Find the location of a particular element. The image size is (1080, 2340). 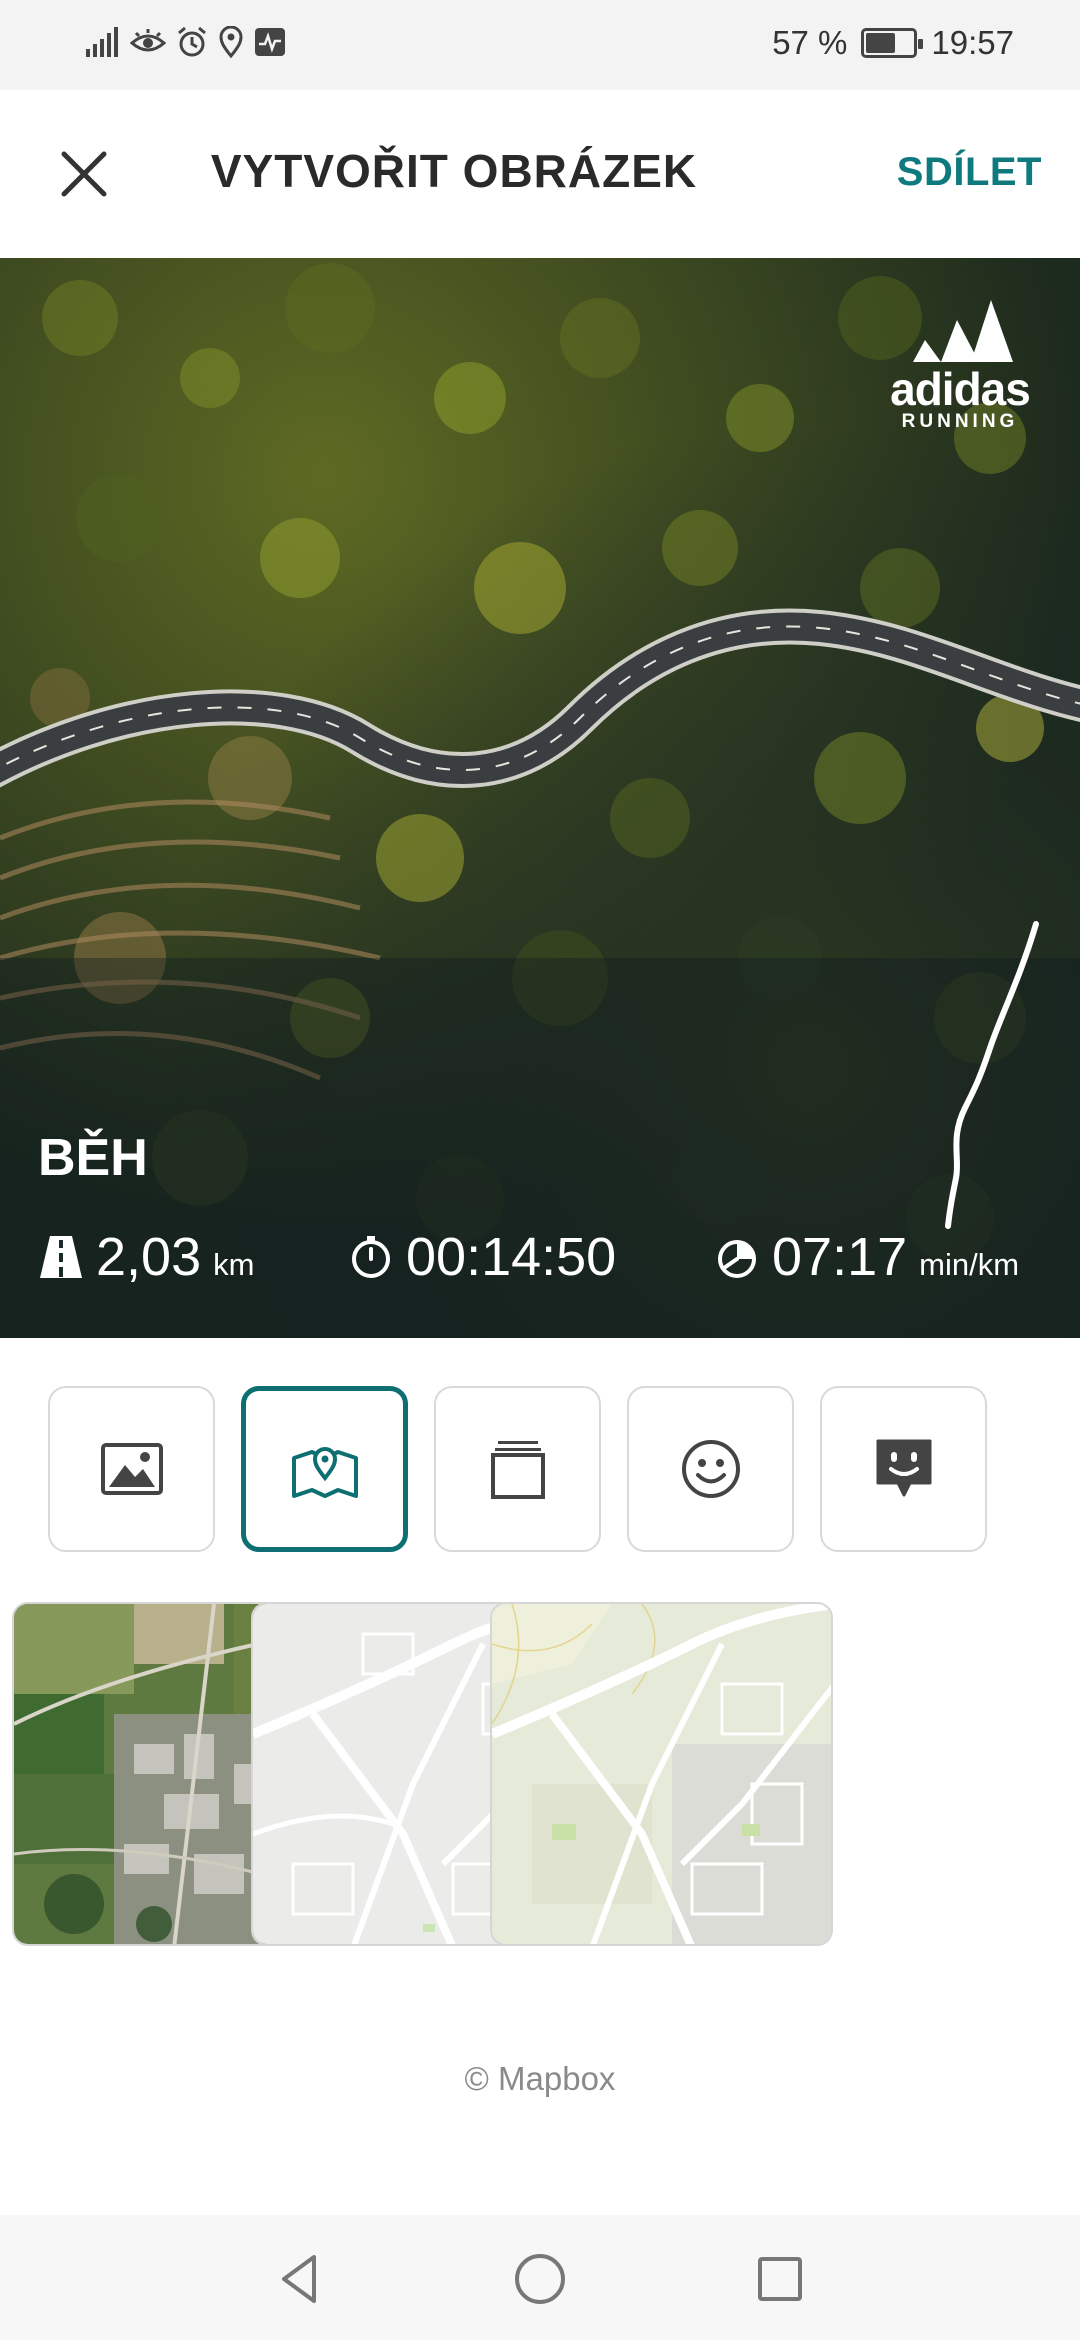

status-right: 57 % 19:57 is located at coordinates (893, 43).